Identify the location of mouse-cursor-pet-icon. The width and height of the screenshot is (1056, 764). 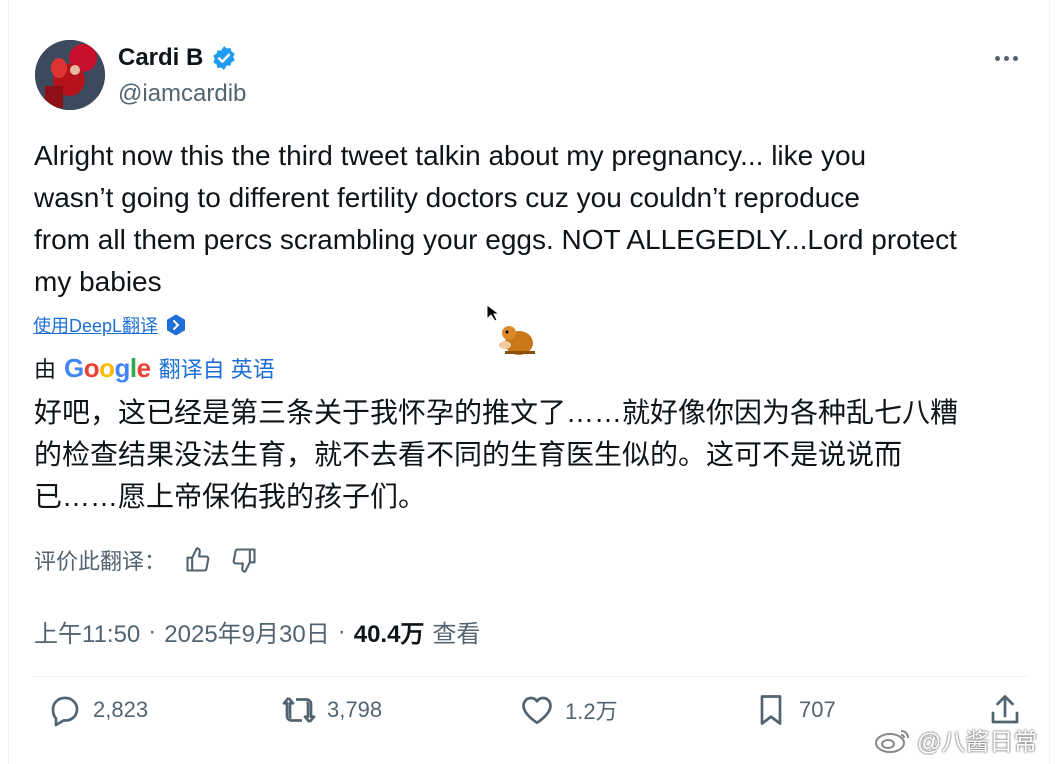
(510, 329).